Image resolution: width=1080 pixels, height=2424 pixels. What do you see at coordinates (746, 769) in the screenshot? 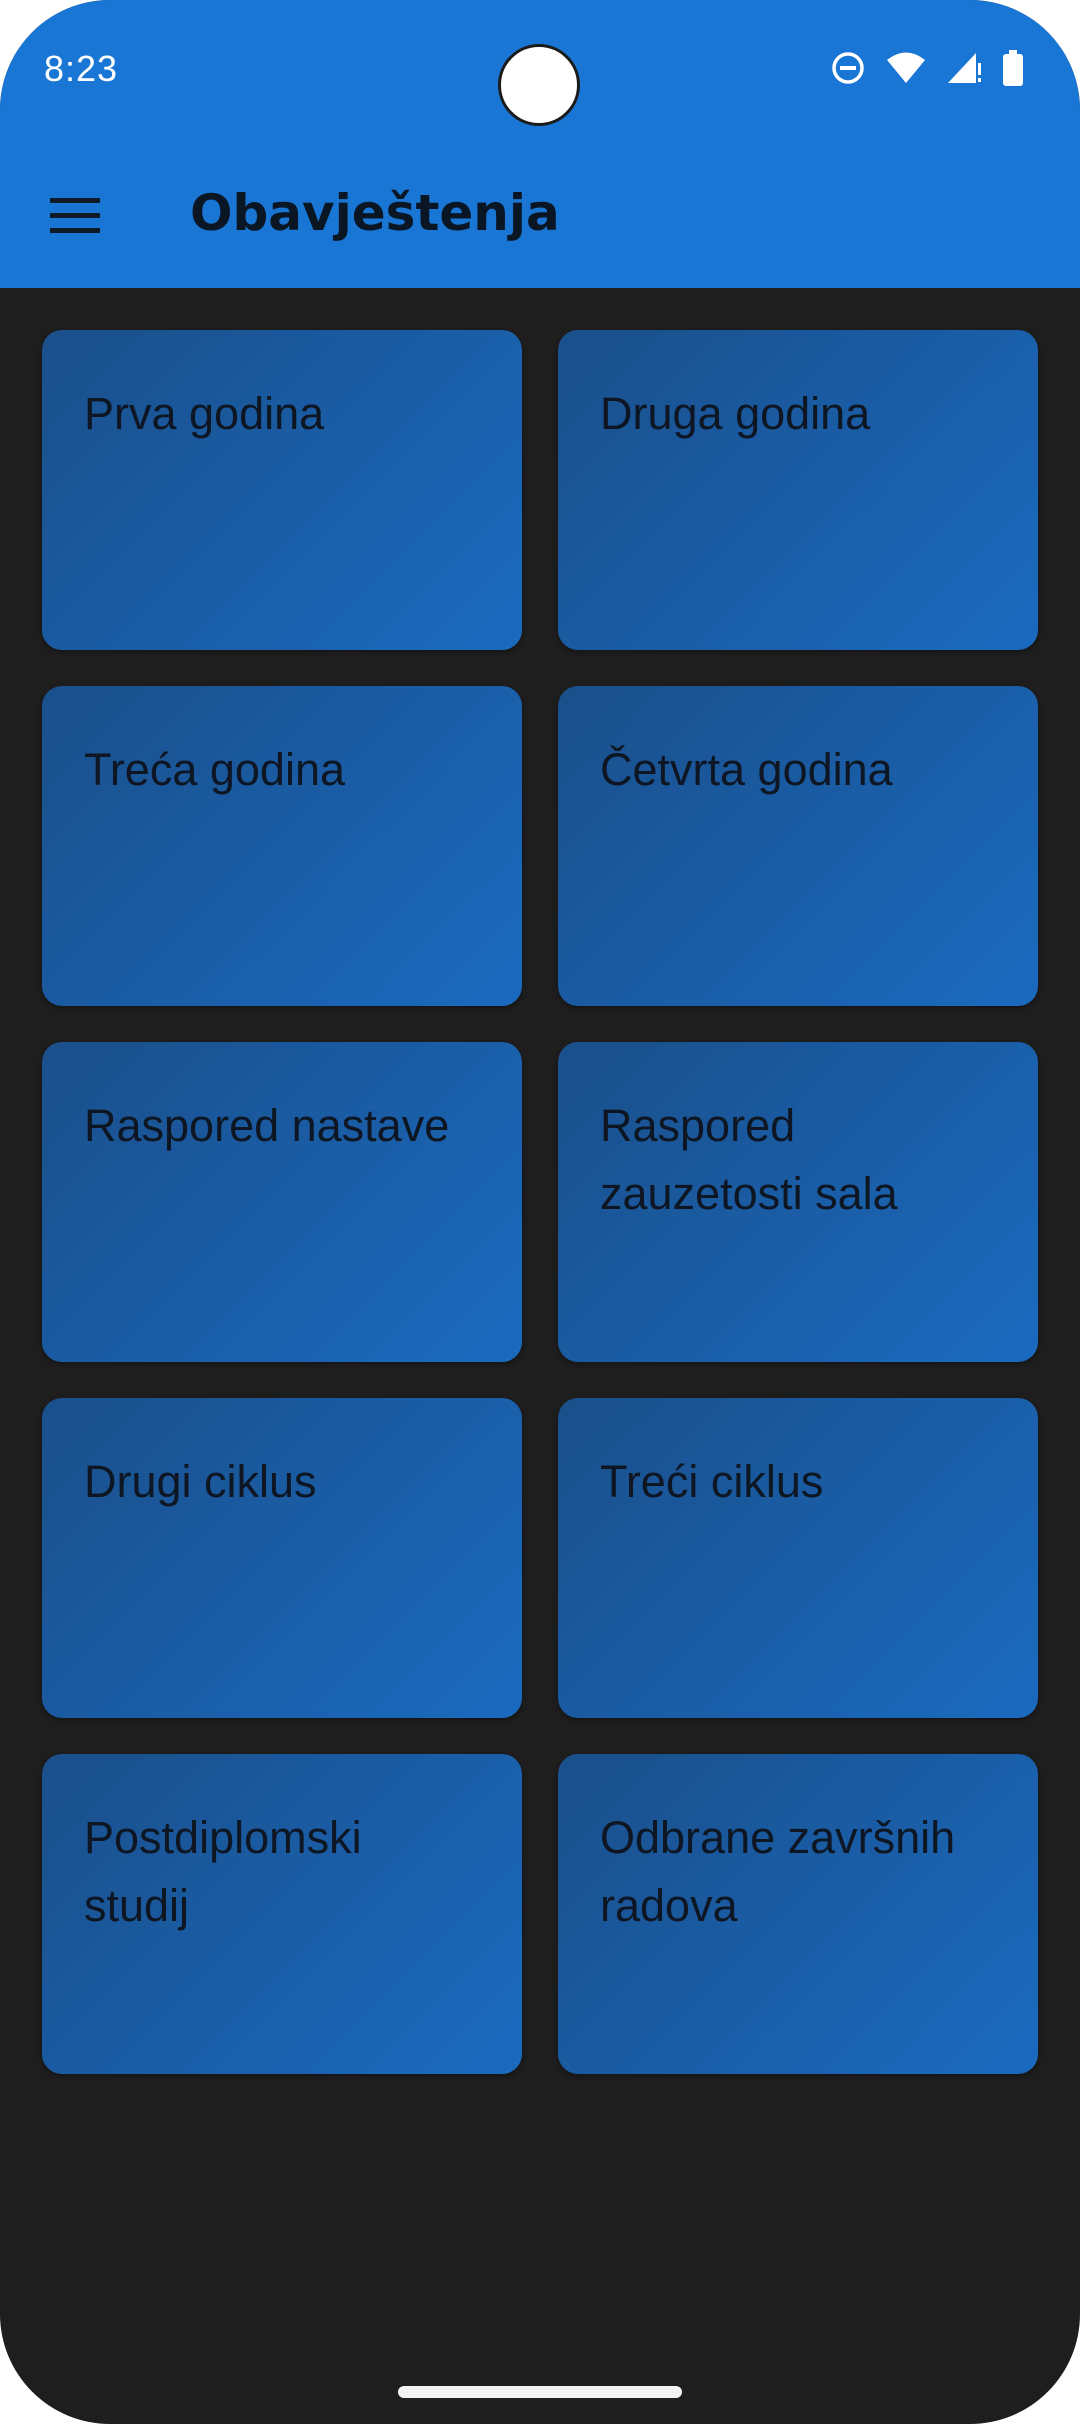
I see `tile-label: Četvrta godina` at bounding box center [746, 769].